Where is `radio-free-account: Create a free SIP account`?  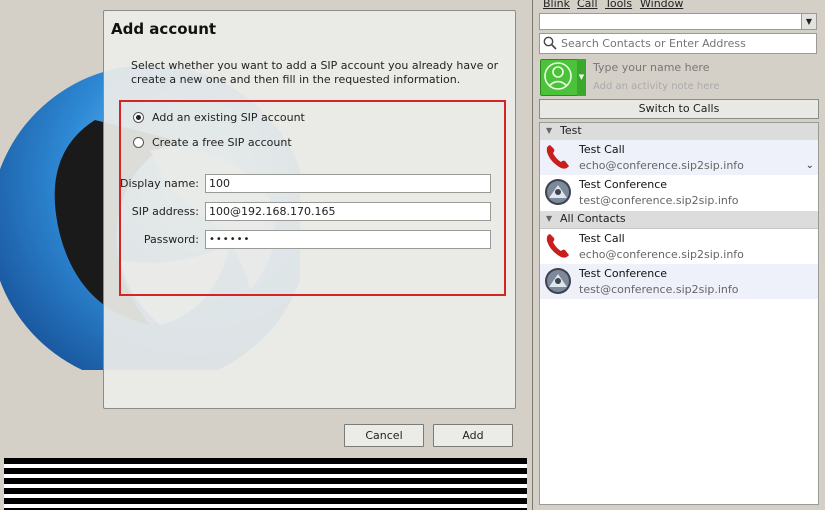
radio-free-account: Create a free SIP account is located at coordinates (212, 142).